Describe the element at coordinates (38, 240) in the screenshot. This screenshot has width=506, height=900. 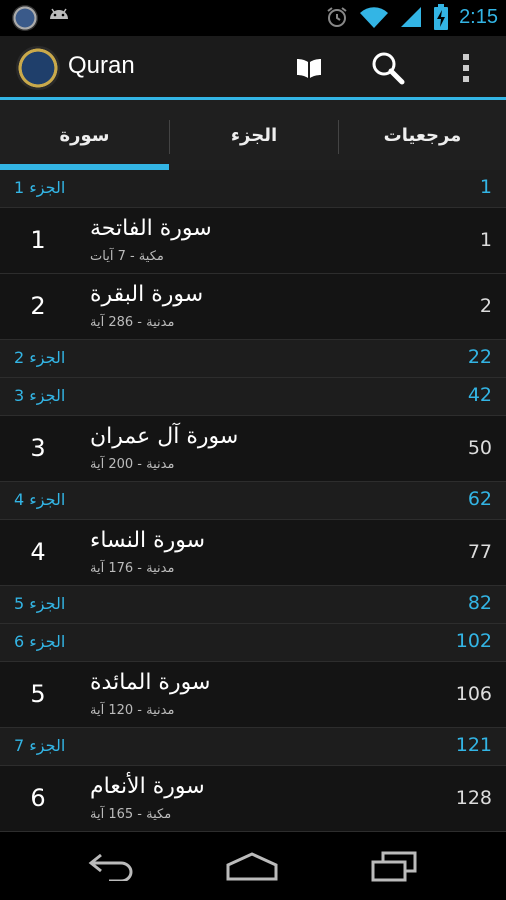
I see `sura-number: 1` at that location.